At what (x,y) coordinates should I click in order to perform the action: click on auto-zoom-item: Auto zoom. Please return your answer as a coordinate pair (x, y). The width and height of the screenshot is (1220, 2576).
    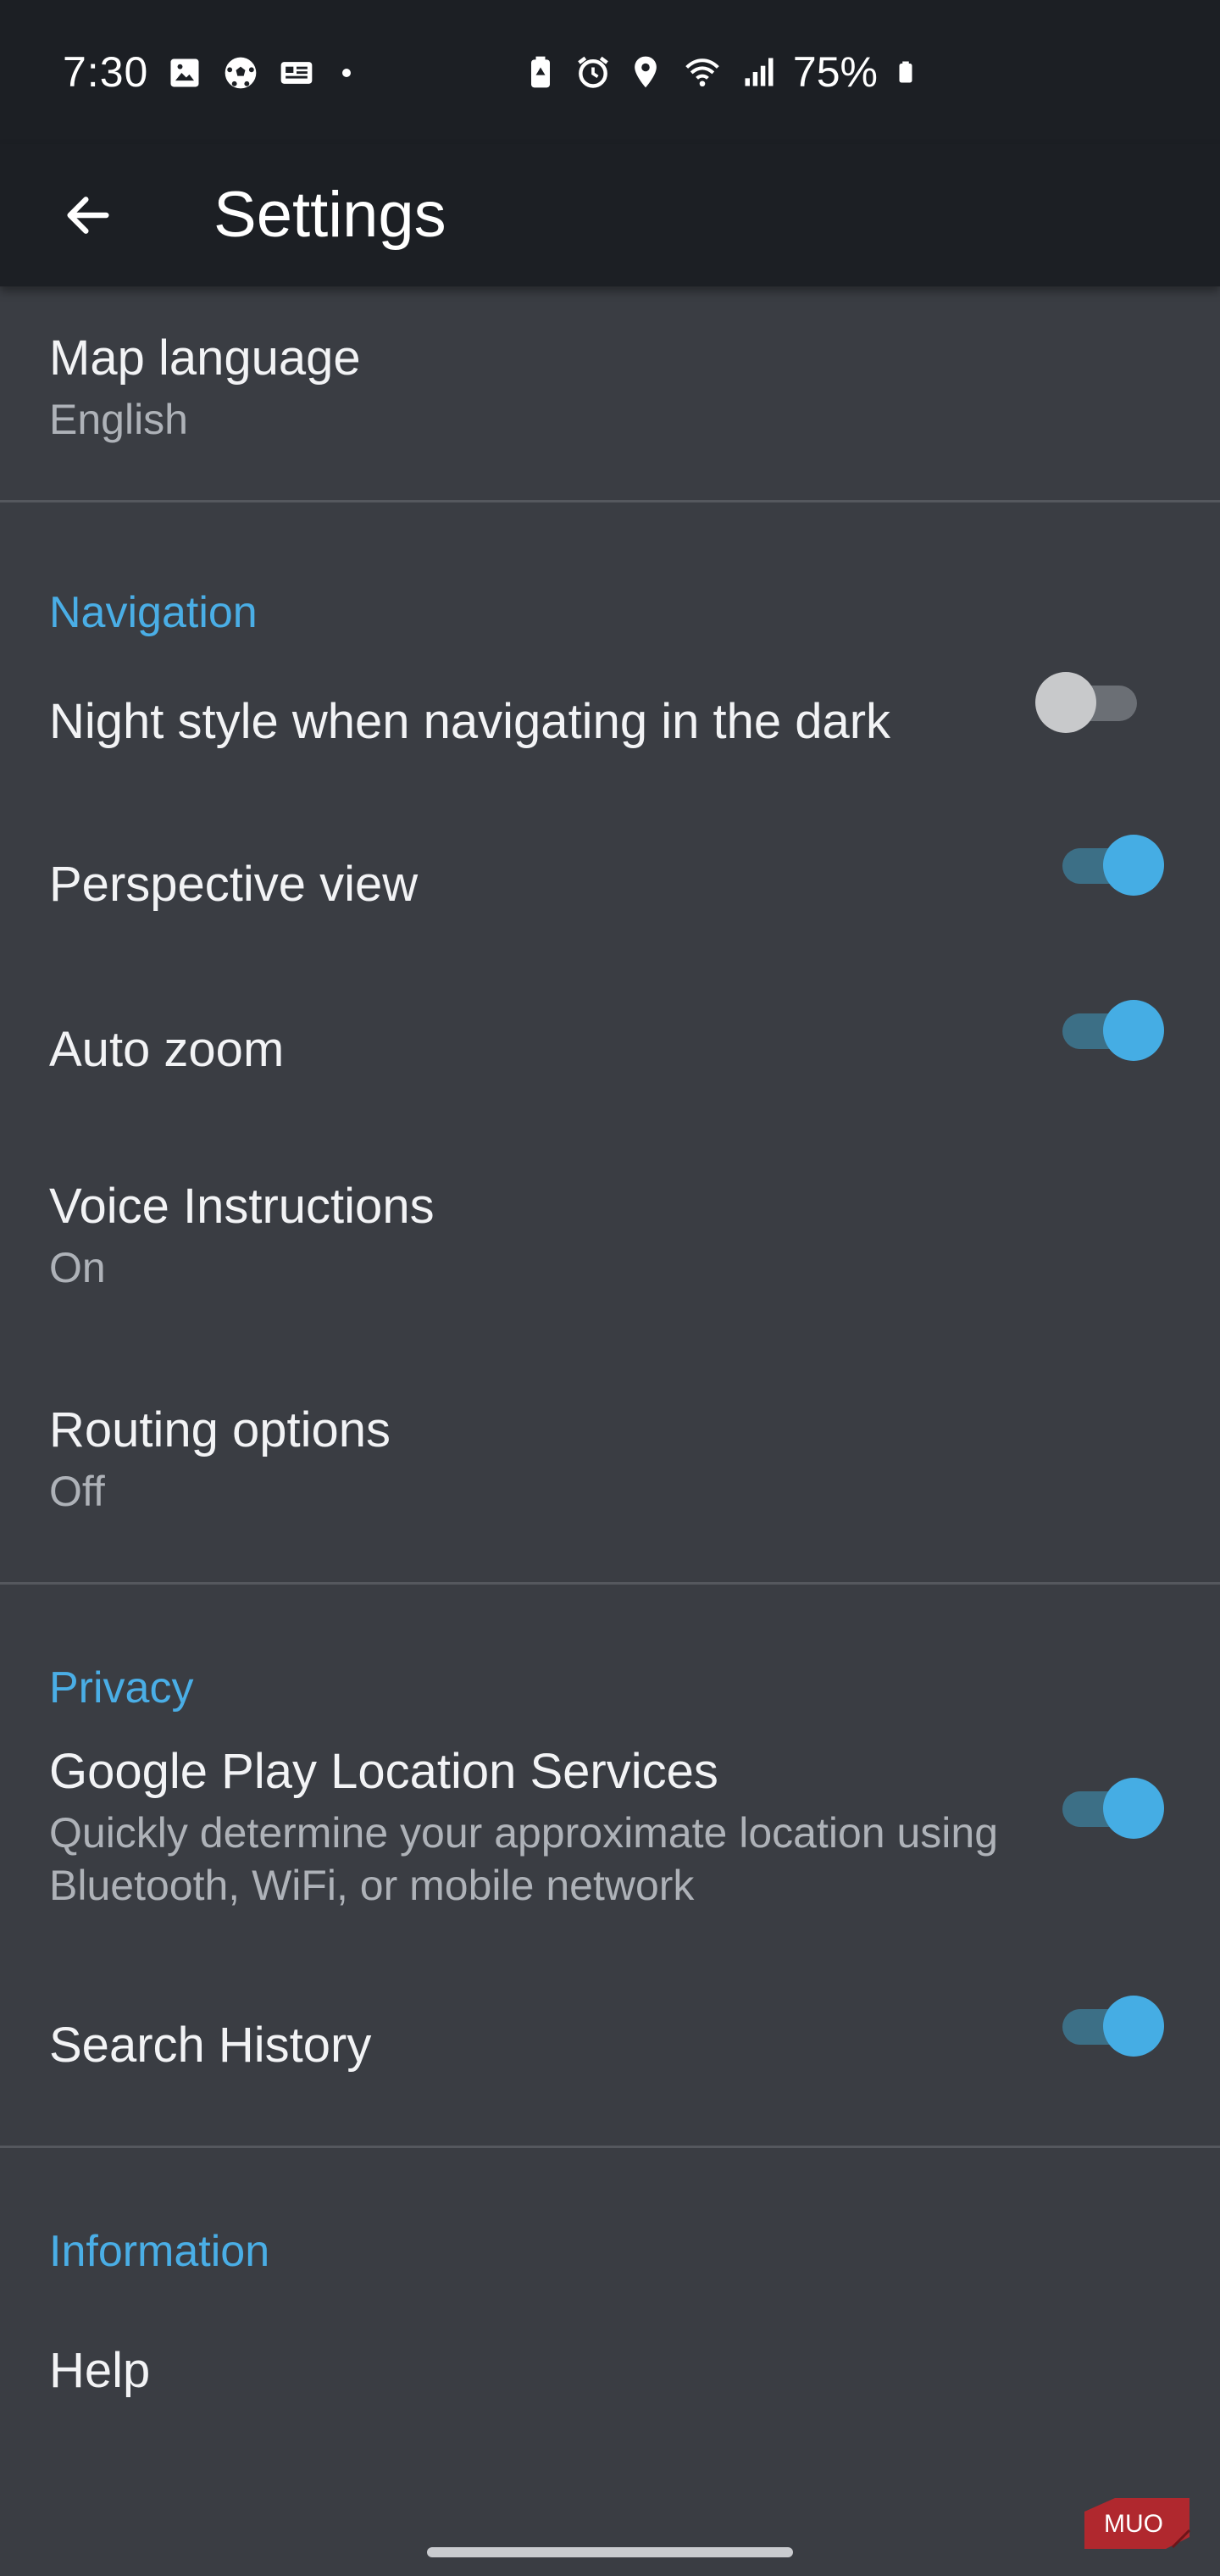
    Looking at the image, I should click on (610, 1052).